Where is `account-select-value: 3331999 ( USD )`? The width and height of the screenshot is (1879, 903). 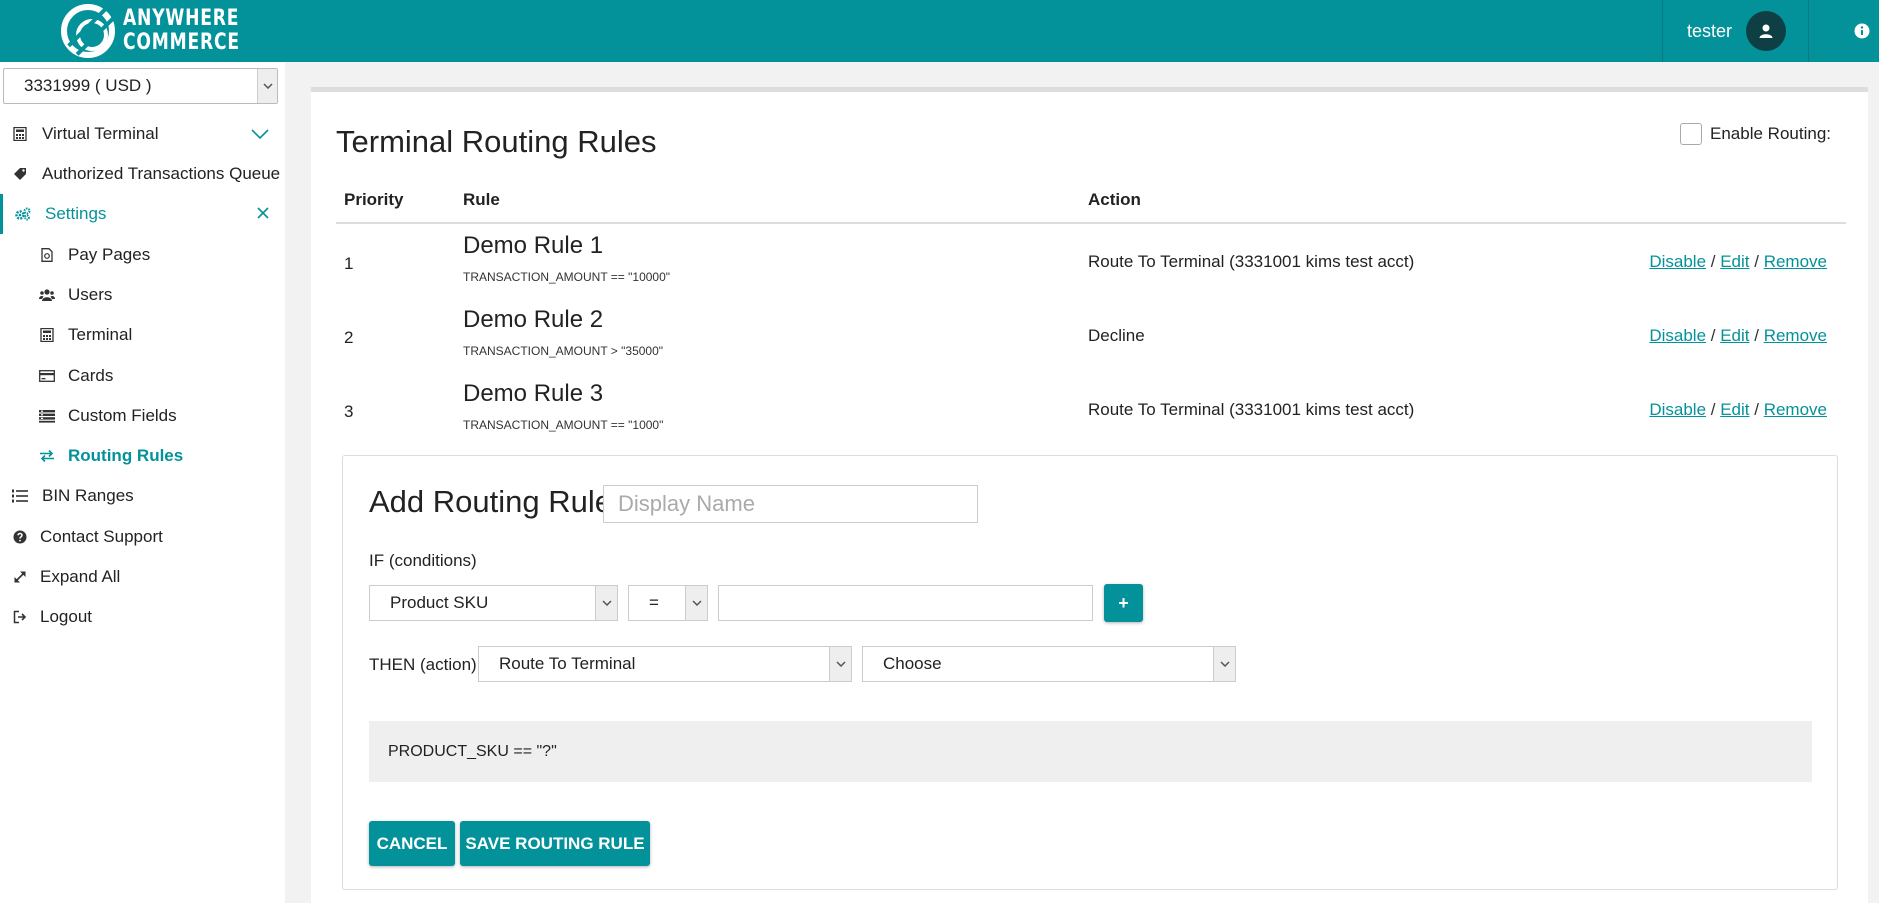
account-select-value: 3331999 ( USD ) is located at coordinates (88, 85).